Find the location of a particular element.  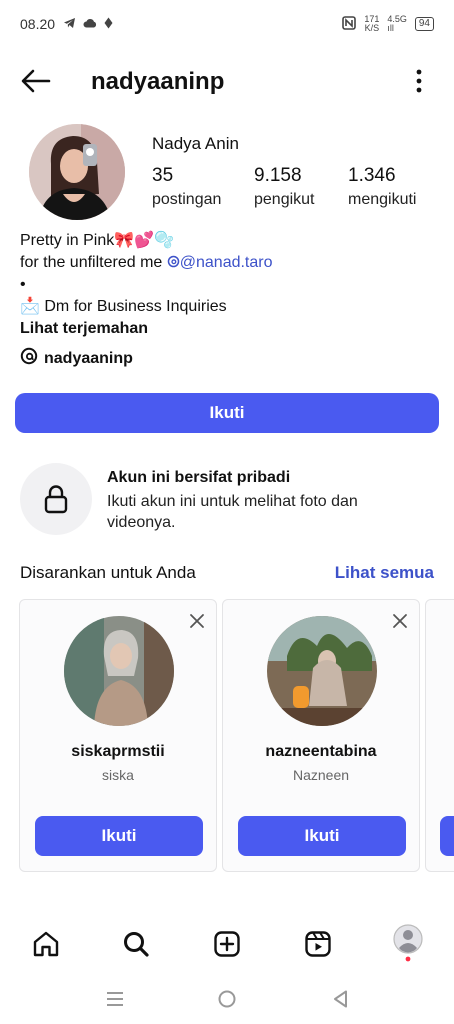

home-circle-icon is located at coordinates (227, 999).